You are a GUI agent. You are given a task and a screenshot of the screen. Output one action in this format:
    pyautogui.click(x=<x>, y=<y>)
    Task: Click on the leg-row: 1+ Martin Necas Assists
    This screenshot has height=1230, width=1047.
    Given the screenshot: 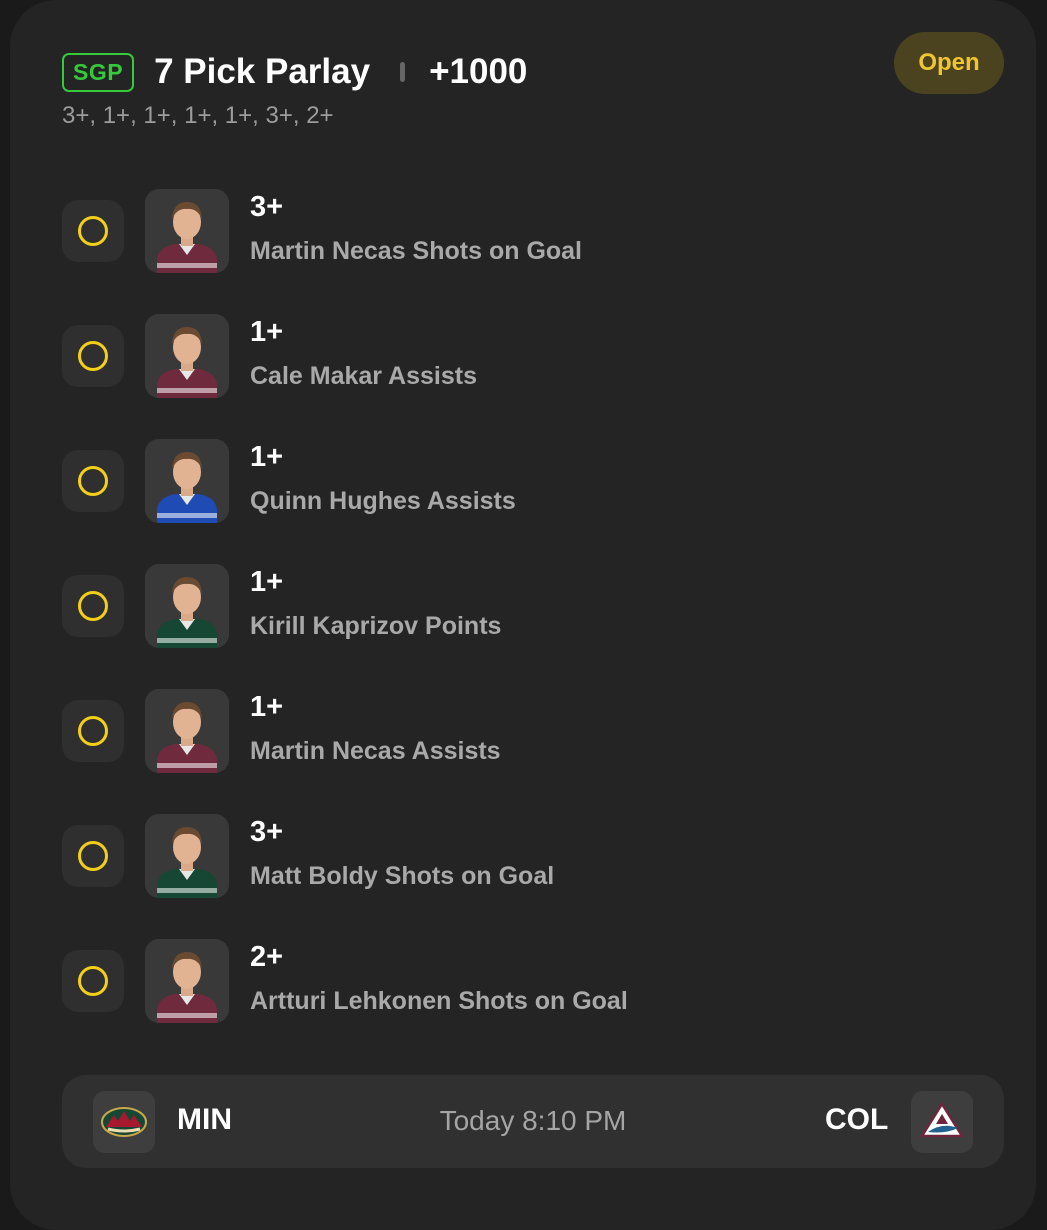 What is the action you would take?
    pyautogui.click(x=512, y=731)
    